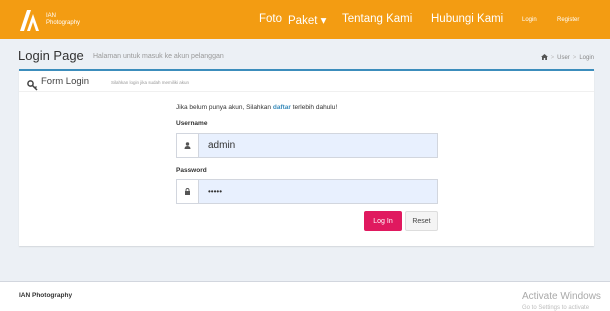 The width and height of the screenshot is (610, 311). What do you see at coordinates (383, 221) in the screenshot?
I see `login-button: Log In` at bounding box center [383, 221].